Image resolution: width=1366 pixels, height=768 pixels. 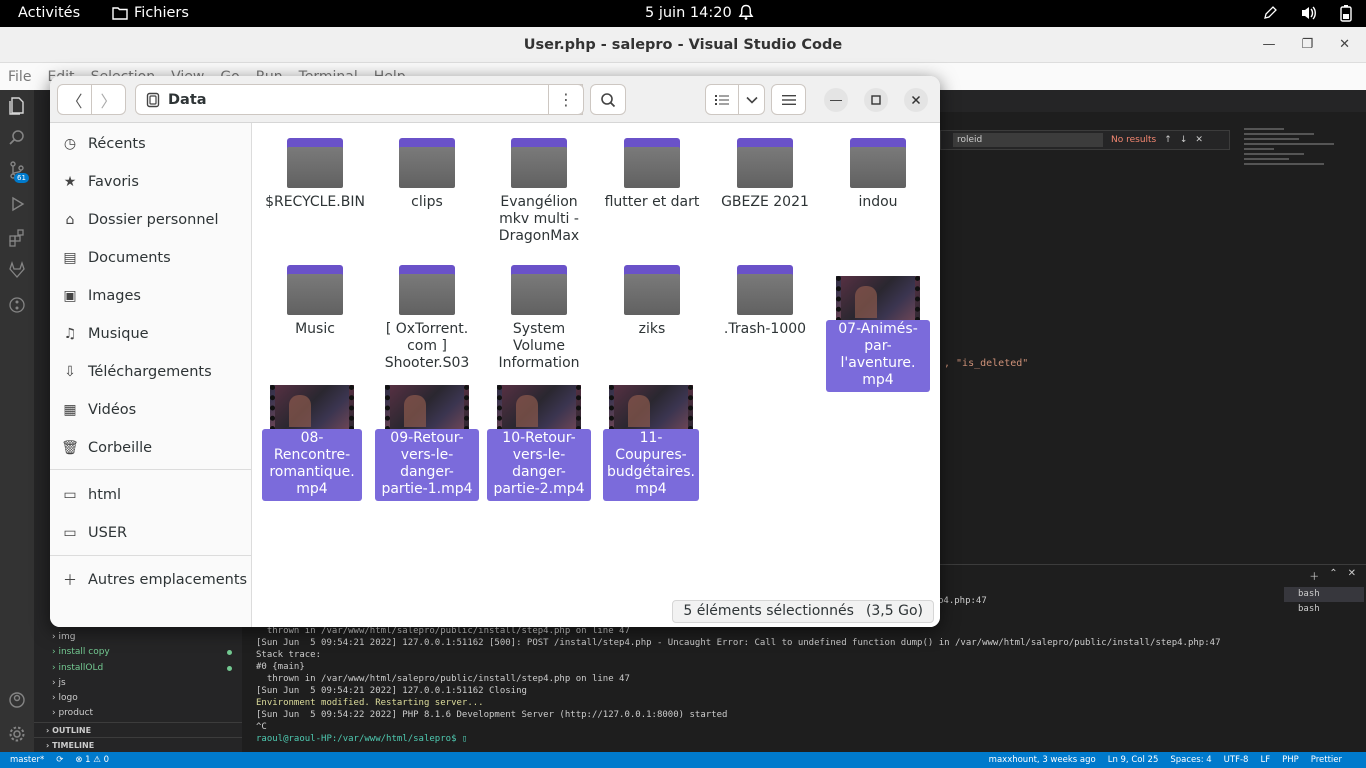 What do you see at coordinates (17, 305) in the screenshot?
I see `git-graph-icon` at bounding box center [17, 305].